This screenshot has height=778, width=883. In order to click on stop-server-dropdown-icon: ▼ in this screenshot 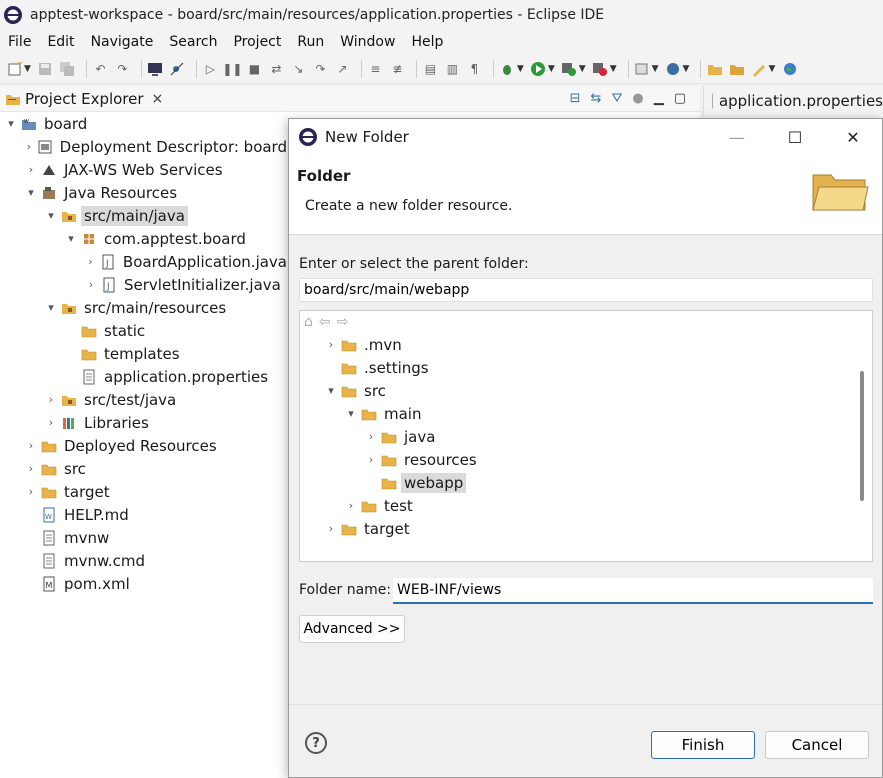, I will do `click(613, 69)`.